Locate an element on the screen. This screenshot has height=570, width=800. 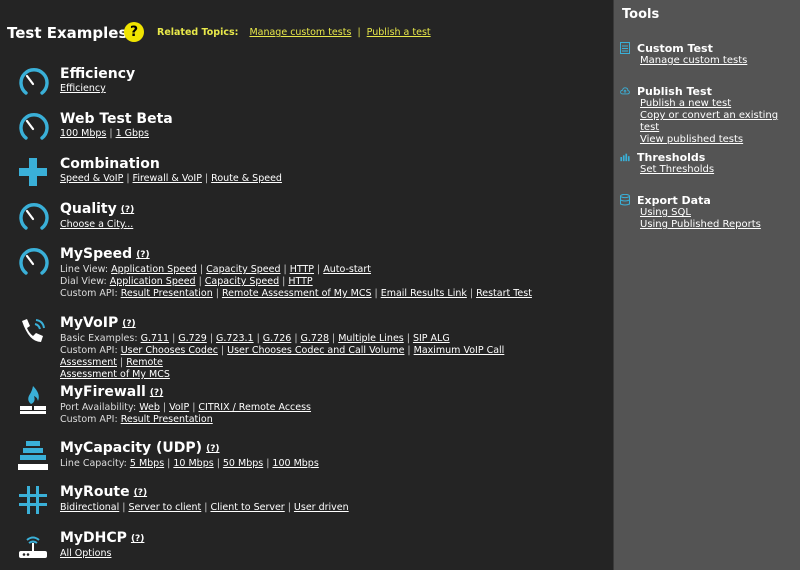
header: Test Examples is located at coordinates (67, 33).